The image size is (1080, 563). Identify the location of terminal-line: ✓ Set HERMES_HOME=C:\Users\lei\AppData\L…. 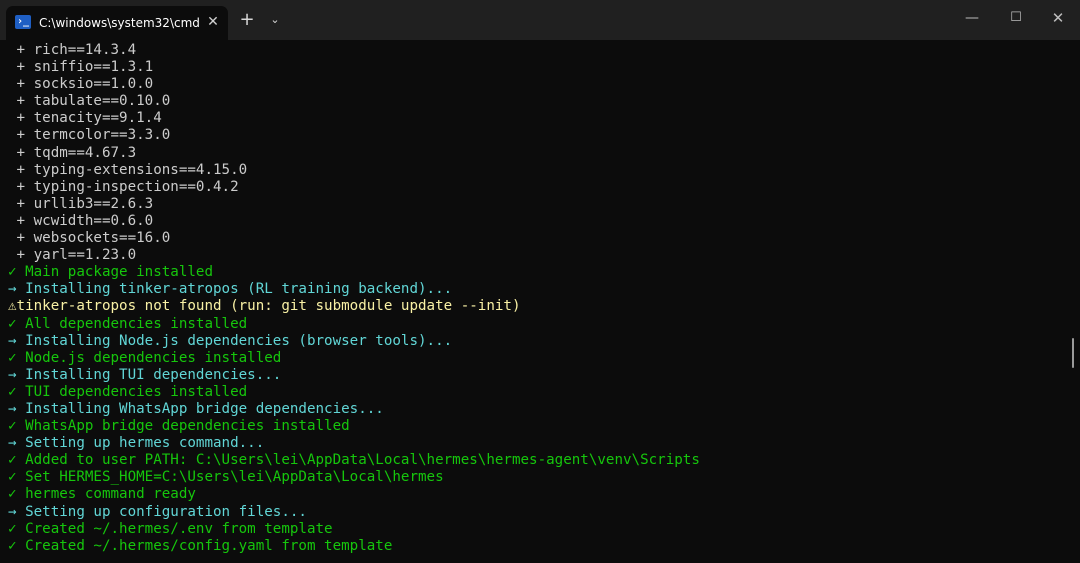
(226, 477).